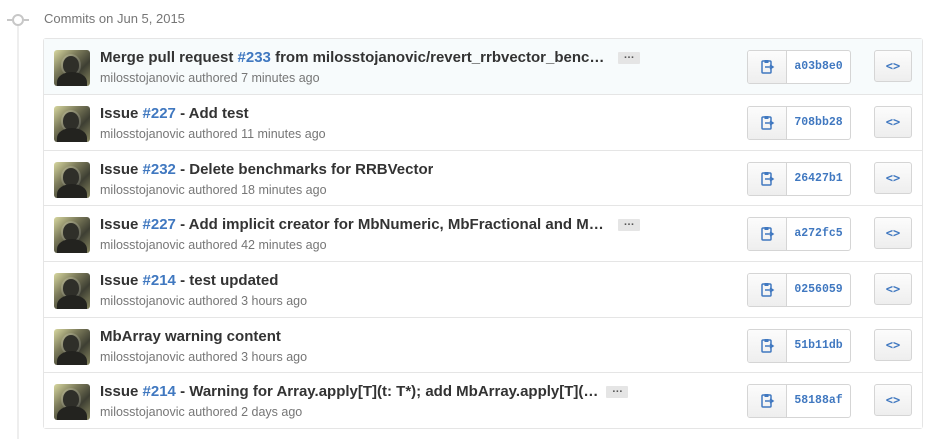  I want to click on commit-message: Issue #227 - Add test, so click(174, 113).